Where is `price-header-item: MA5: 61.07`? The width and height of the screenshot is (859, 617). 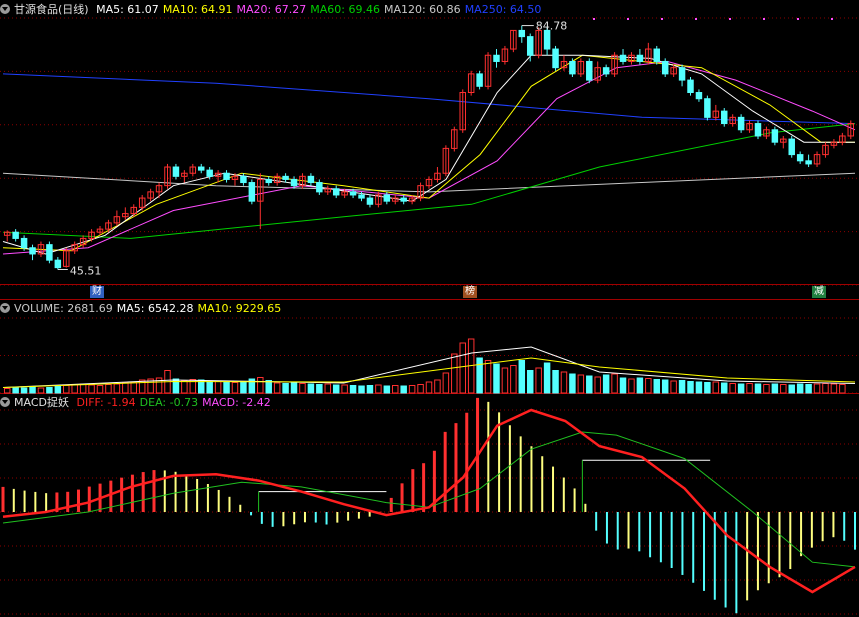 price-header-item: MA5: 61.07 is located at coordinates (127, 9).